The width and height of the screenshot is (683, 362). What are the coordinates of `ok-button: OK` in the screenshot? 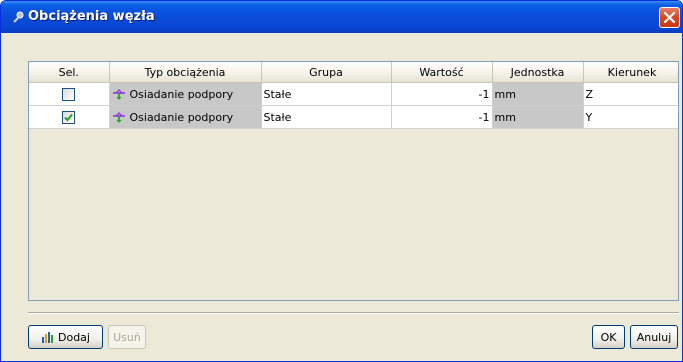 It's located at (608, 337).